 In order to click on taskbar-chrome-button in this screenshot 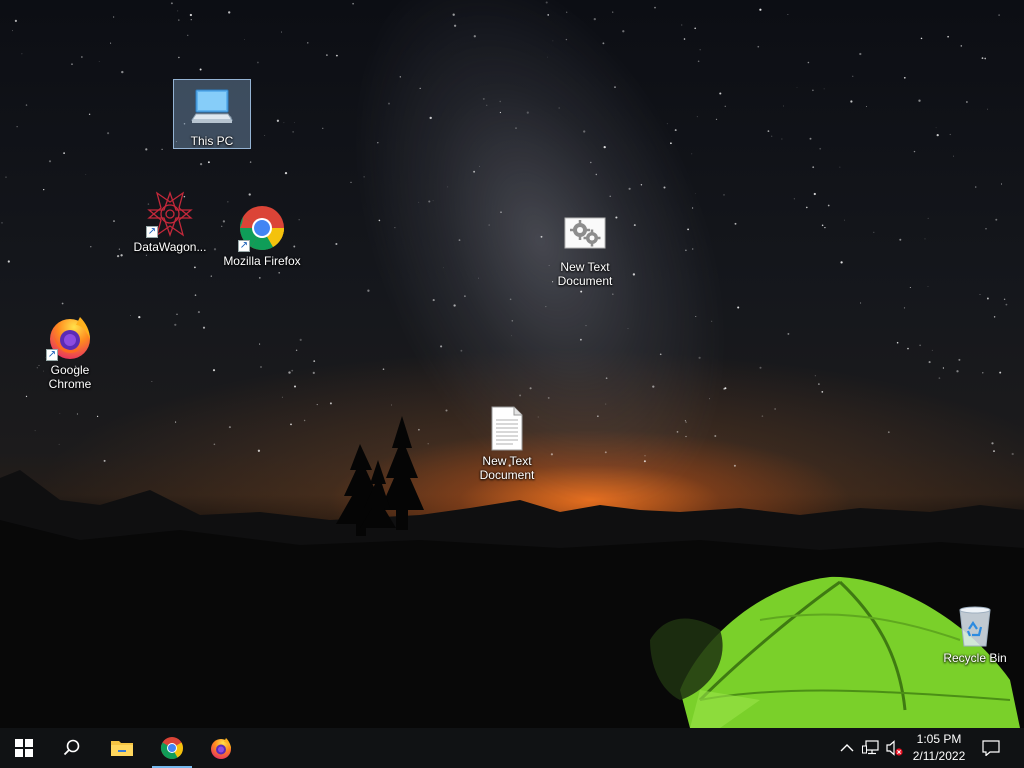, I will do `click(172, 748)`.